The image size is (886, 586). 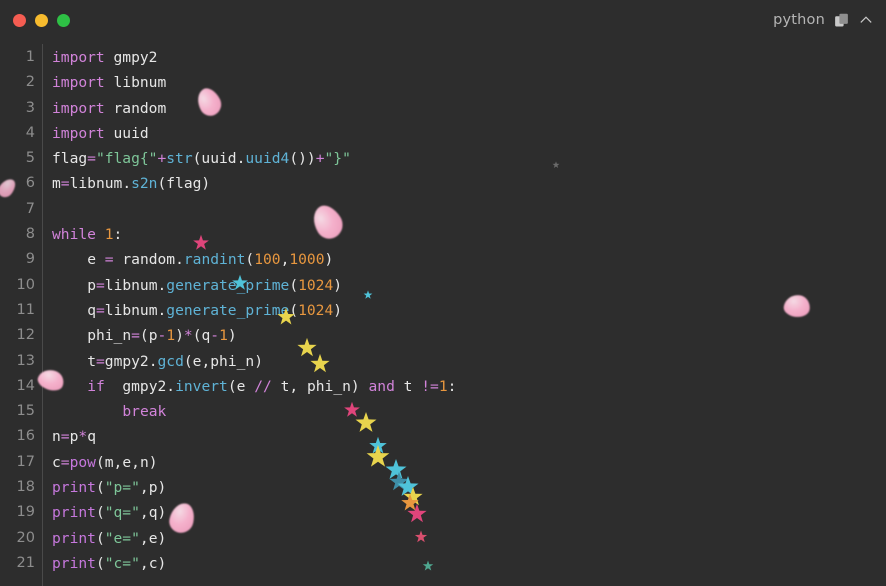 What do you see at coordinates (469, 335) in the screenshot?
I see `code-line: phi_n=(p-1)*(q-1)` at bounding box center [469, 335].